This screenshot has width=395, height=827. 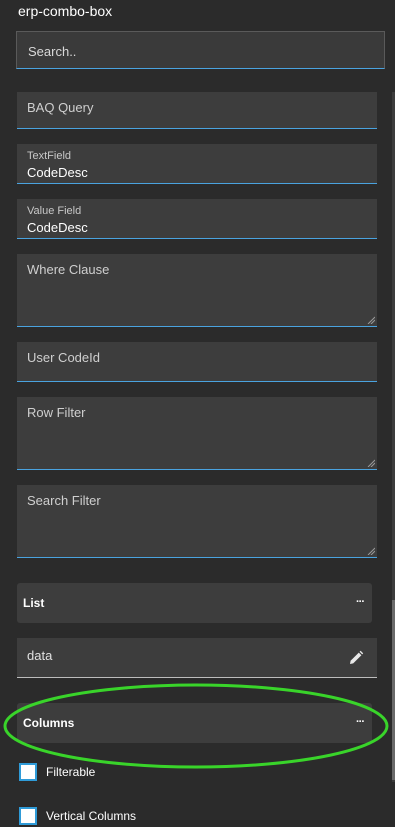 What do you see at coordinates (52, 51) in the screenshot?
I see `search-placeholder: Search..` at bounding box center [52, 51].